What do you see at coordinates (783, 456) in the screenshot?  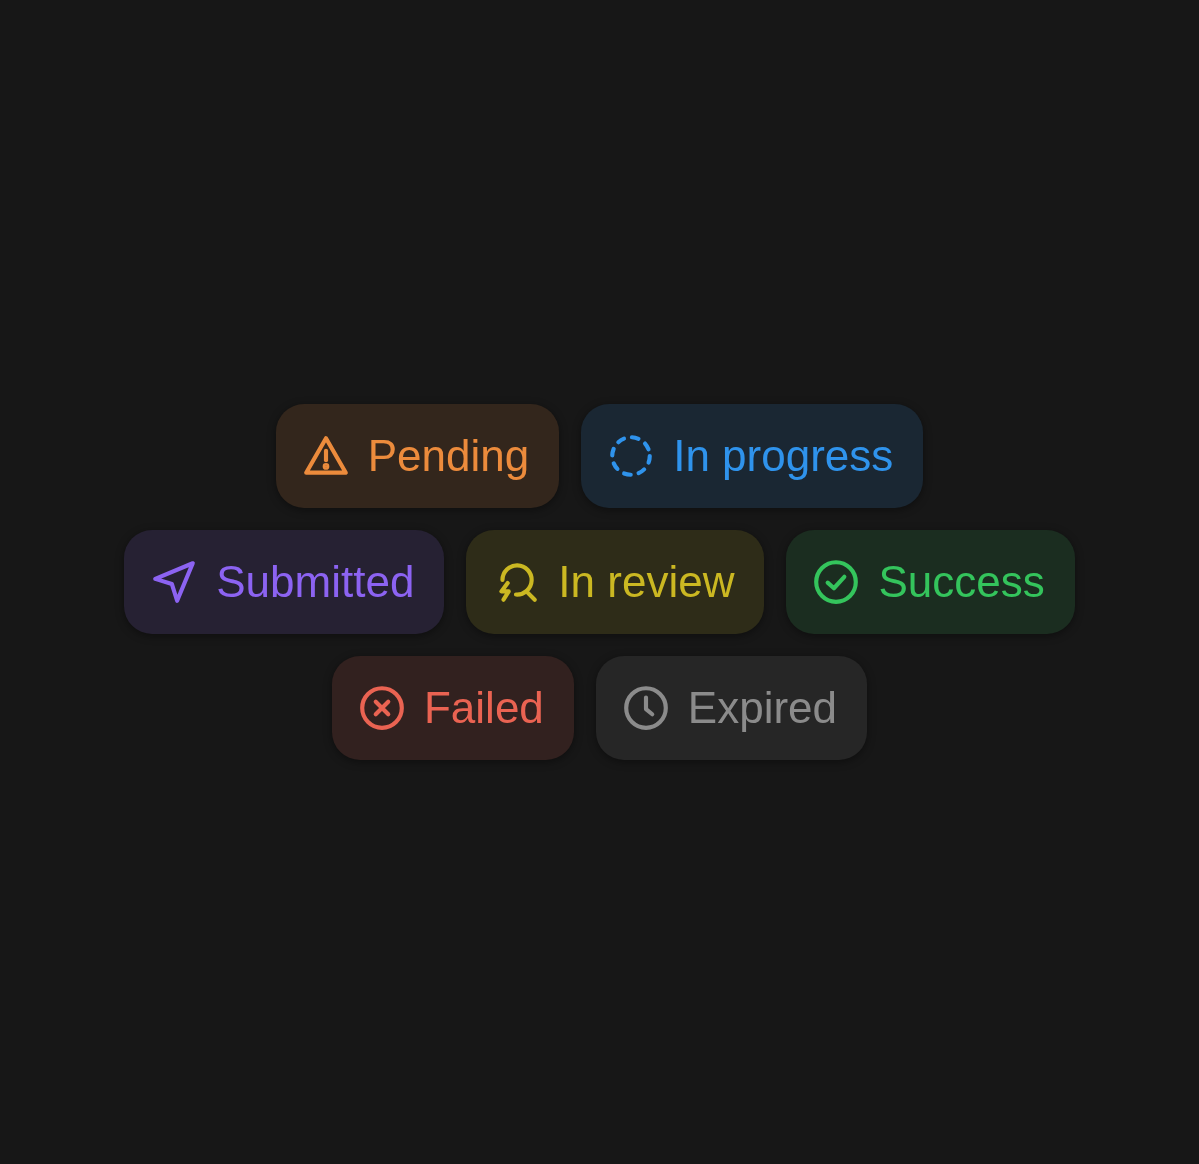 I see `status-label: In progress` at bounding box center [783, 456].